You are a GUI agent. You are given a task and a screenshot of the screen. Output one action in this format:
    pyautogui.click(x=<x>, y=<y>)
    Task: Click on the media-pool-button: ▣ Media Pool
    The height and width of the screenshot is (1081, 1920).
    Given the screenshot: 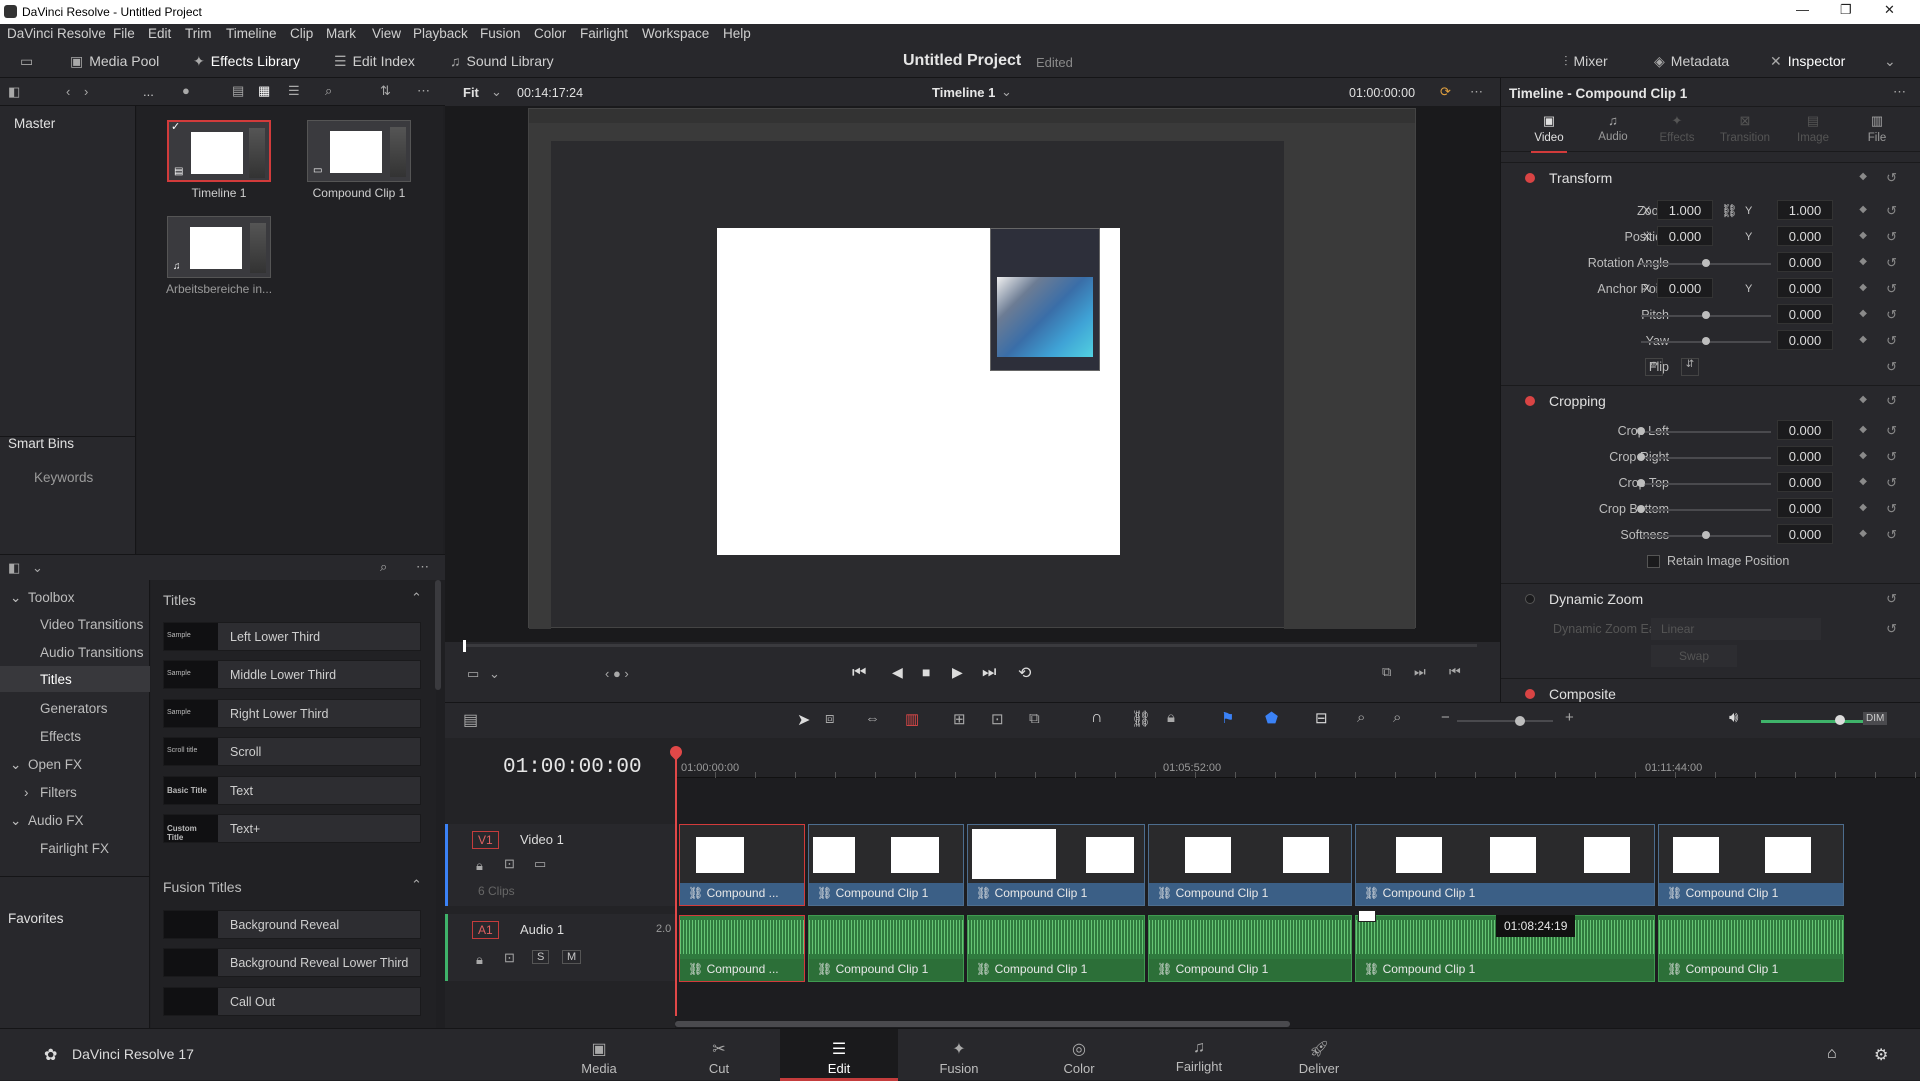 What is the action you would take?
    pyautogui.click(x=114, y=61)
    